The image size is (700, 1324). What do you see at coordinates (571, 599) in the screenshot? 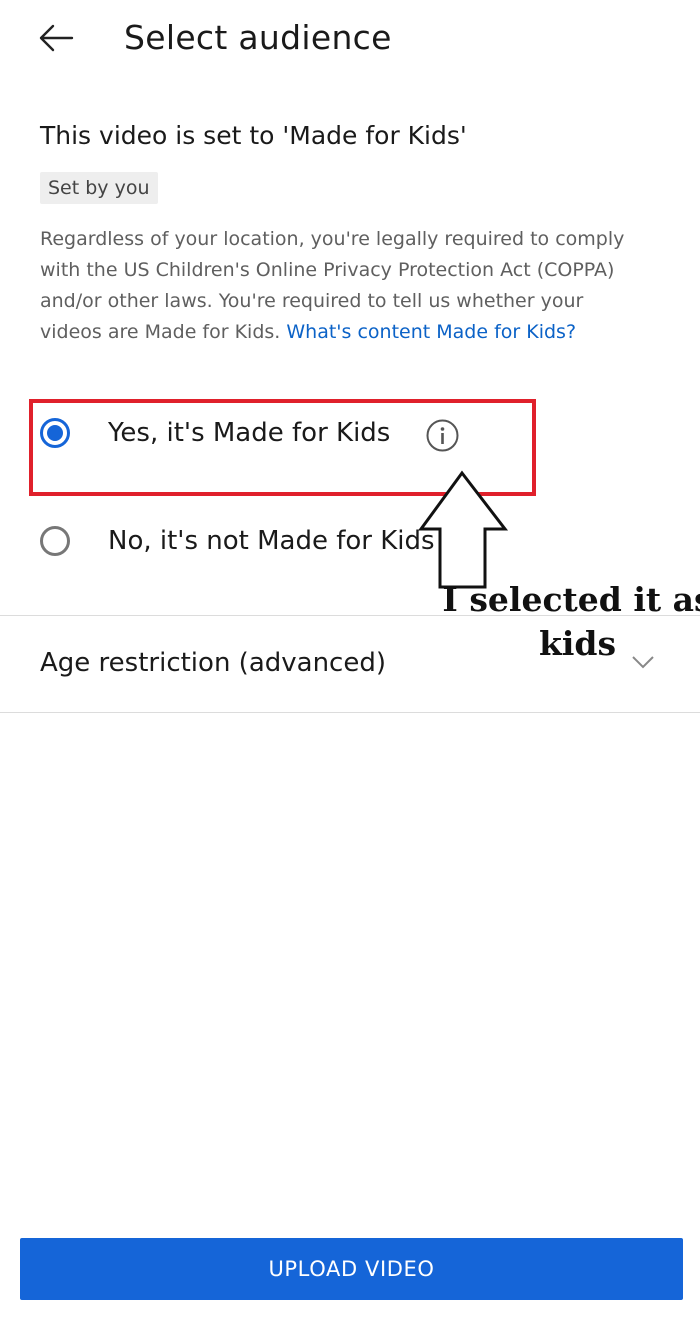
I see `annotation-text-line: I selected it as` at bounding box center [571, 599].